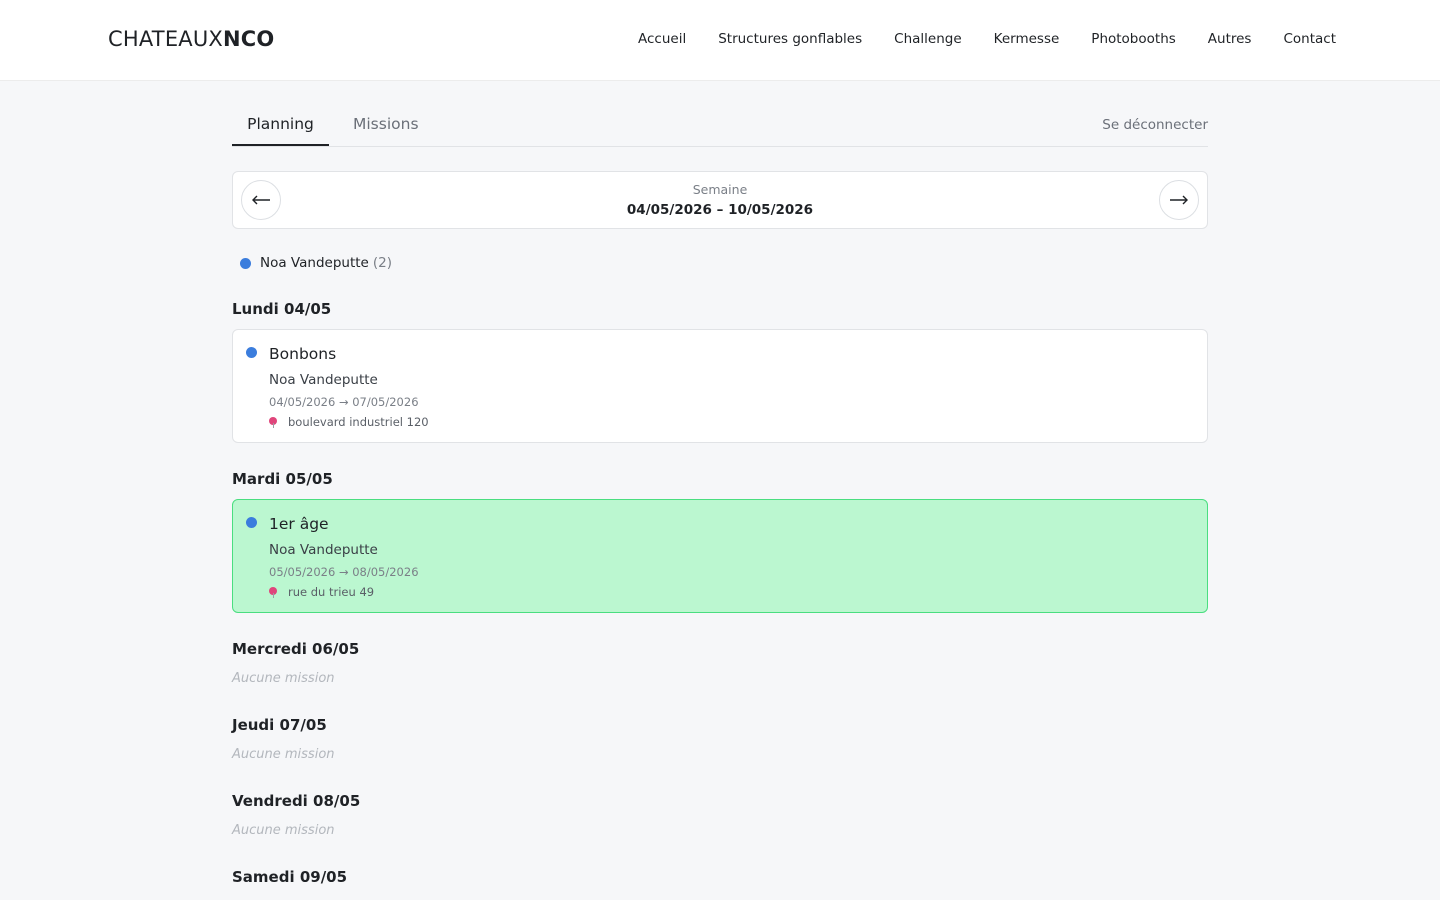  I want to click on staff-legend: Noa Vandeputte (2), so click(316, 263).